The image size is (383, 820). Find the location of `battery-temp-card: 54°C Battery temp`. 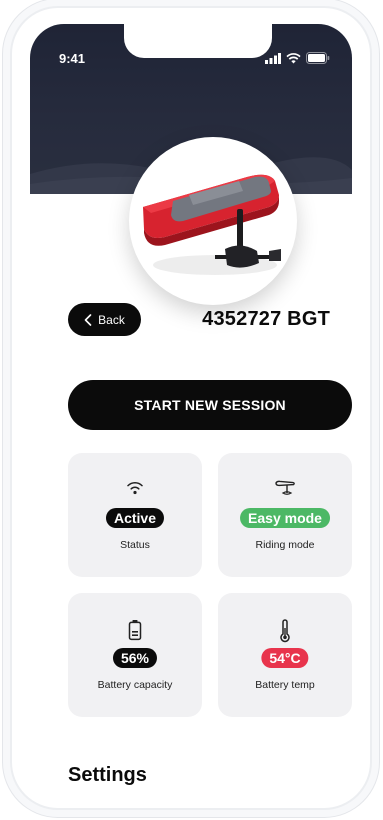

battery-temp-card: 54°C Battery temp is located at coordinates (285, 655).